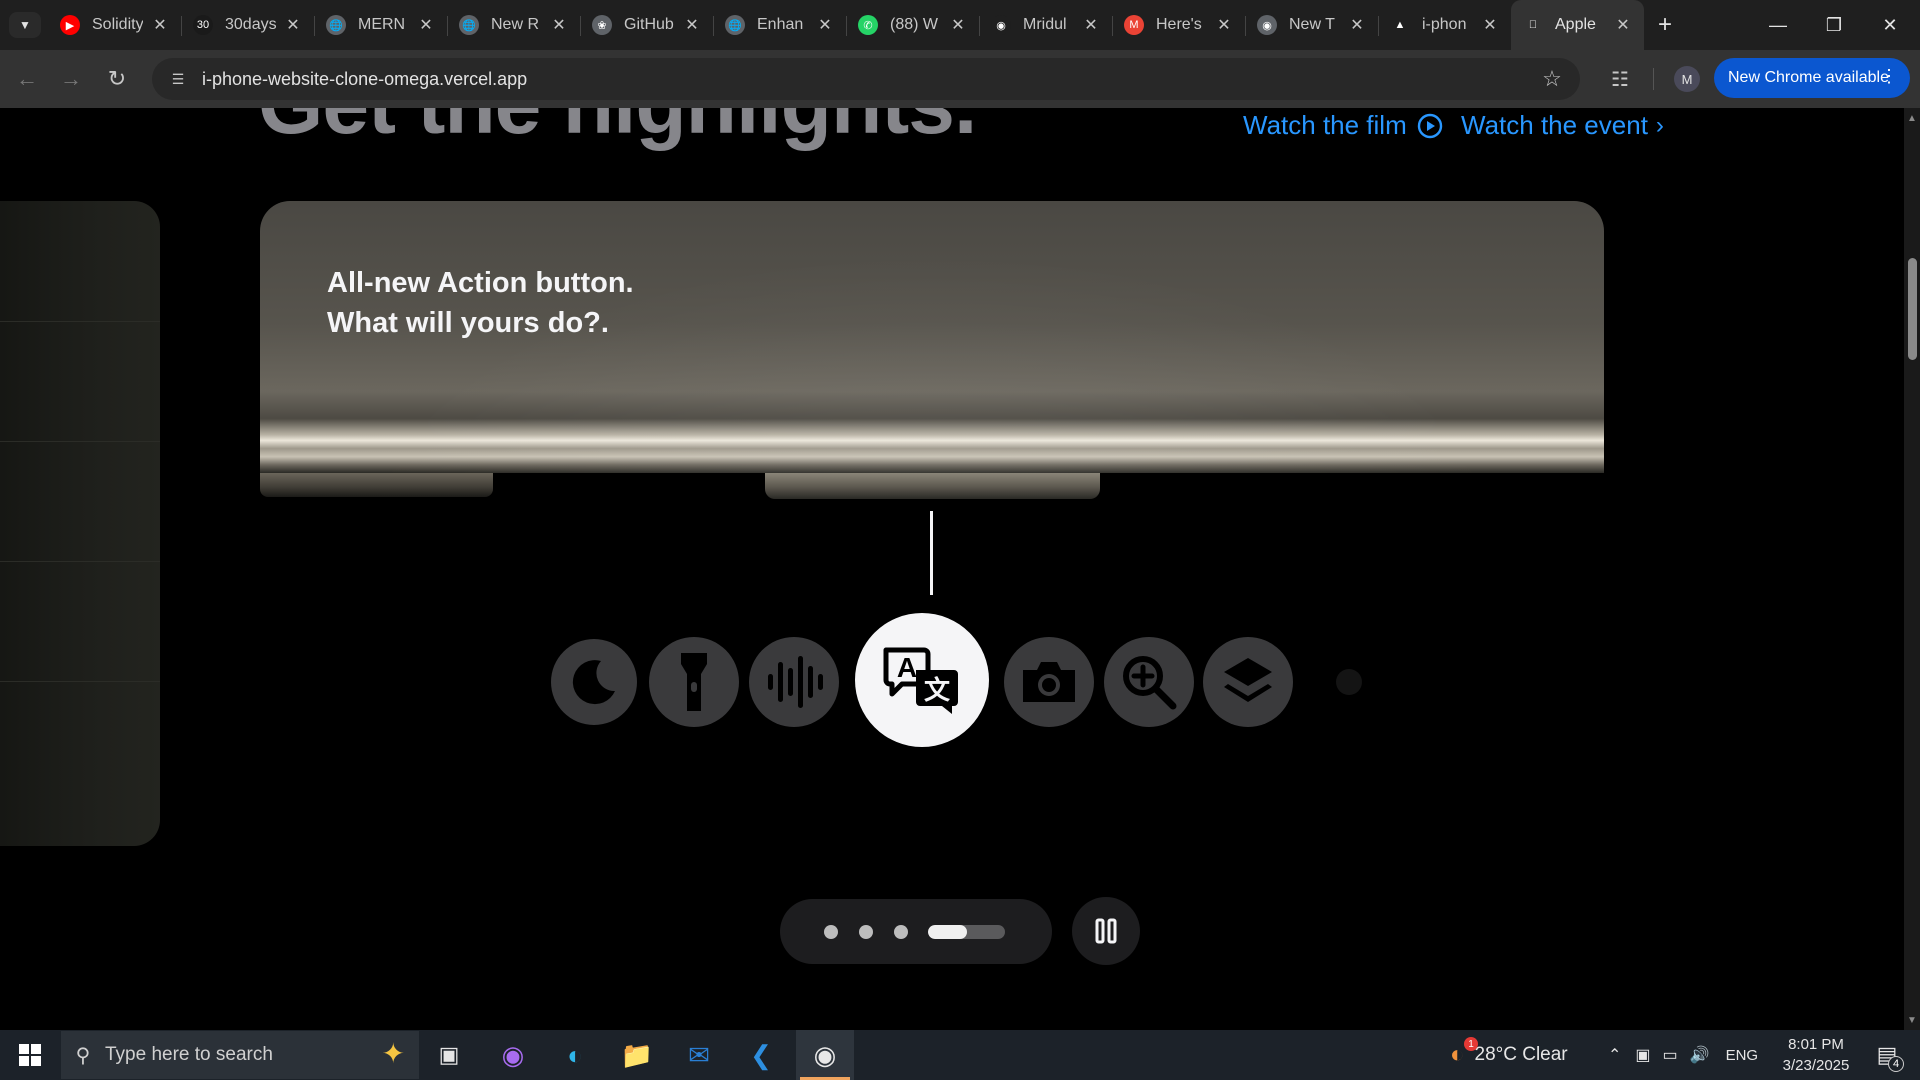 The height and width of the screenshot is (1080, 1920). I want to click on vercel-icon: ▲, so click(1400, 25).